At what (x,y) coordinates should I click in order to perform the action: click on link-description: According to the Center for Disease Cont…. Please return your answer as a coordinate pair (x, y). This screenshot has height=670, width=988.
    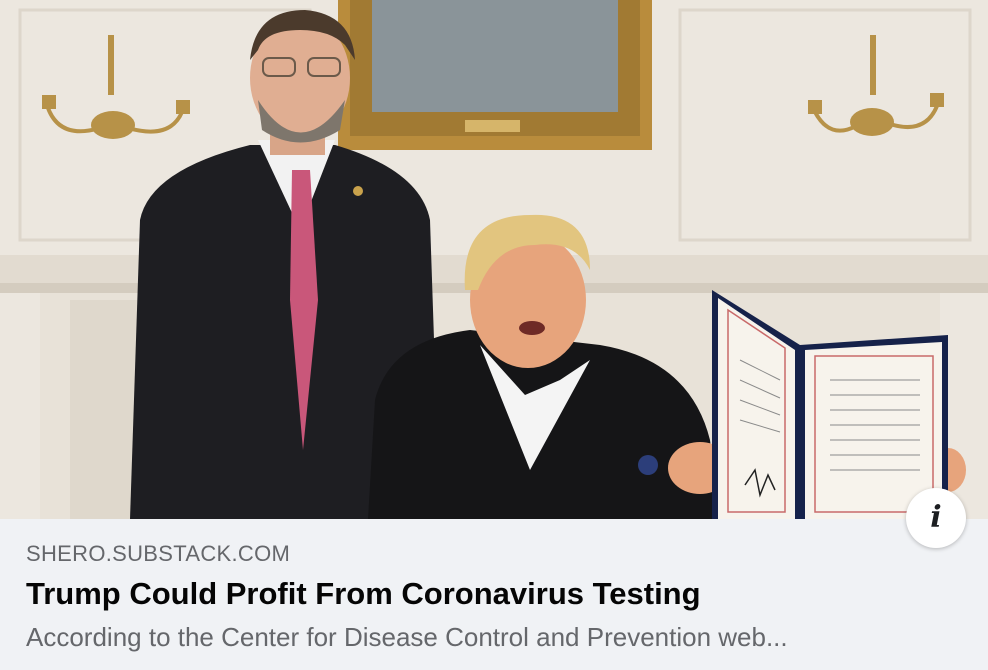
    Looking at the image, I should click on (407, 637).